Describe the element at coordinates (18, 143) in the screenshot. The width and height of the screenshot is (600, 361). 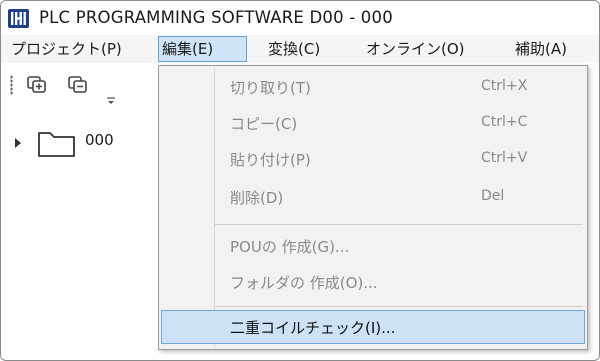
I see `expand-arrow-icon` at that location.